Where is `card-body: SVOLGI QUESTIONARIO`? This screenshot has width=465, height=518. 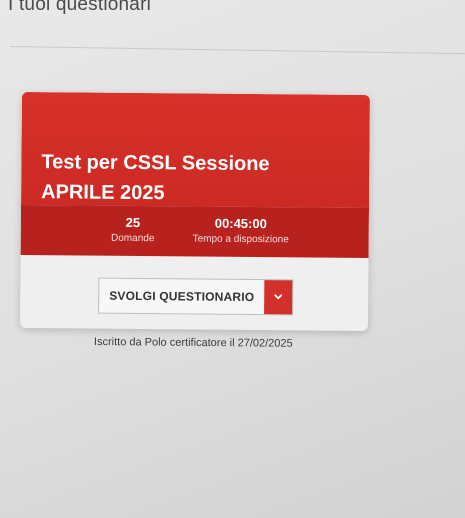
card-body: SVOLGI QUESTIONARIO is located at coordinates (194, 293).